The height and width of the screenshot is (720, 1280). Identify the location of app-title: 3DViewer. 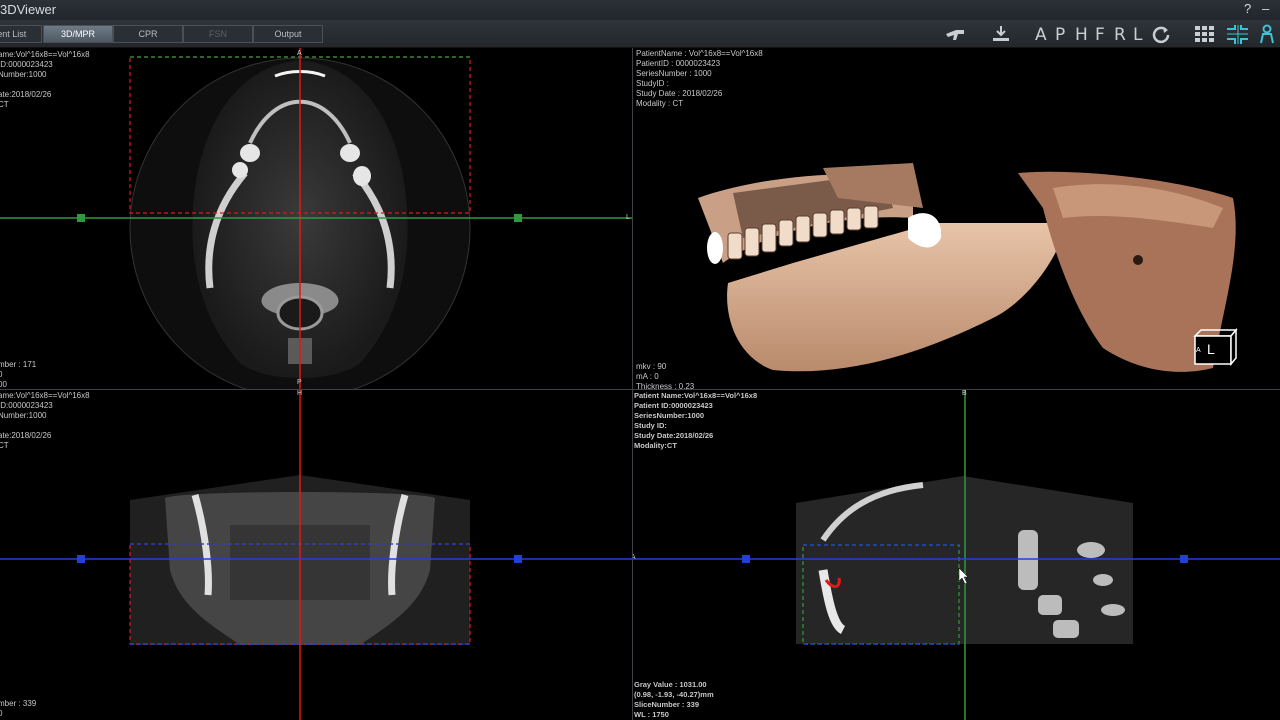
(28, 9).